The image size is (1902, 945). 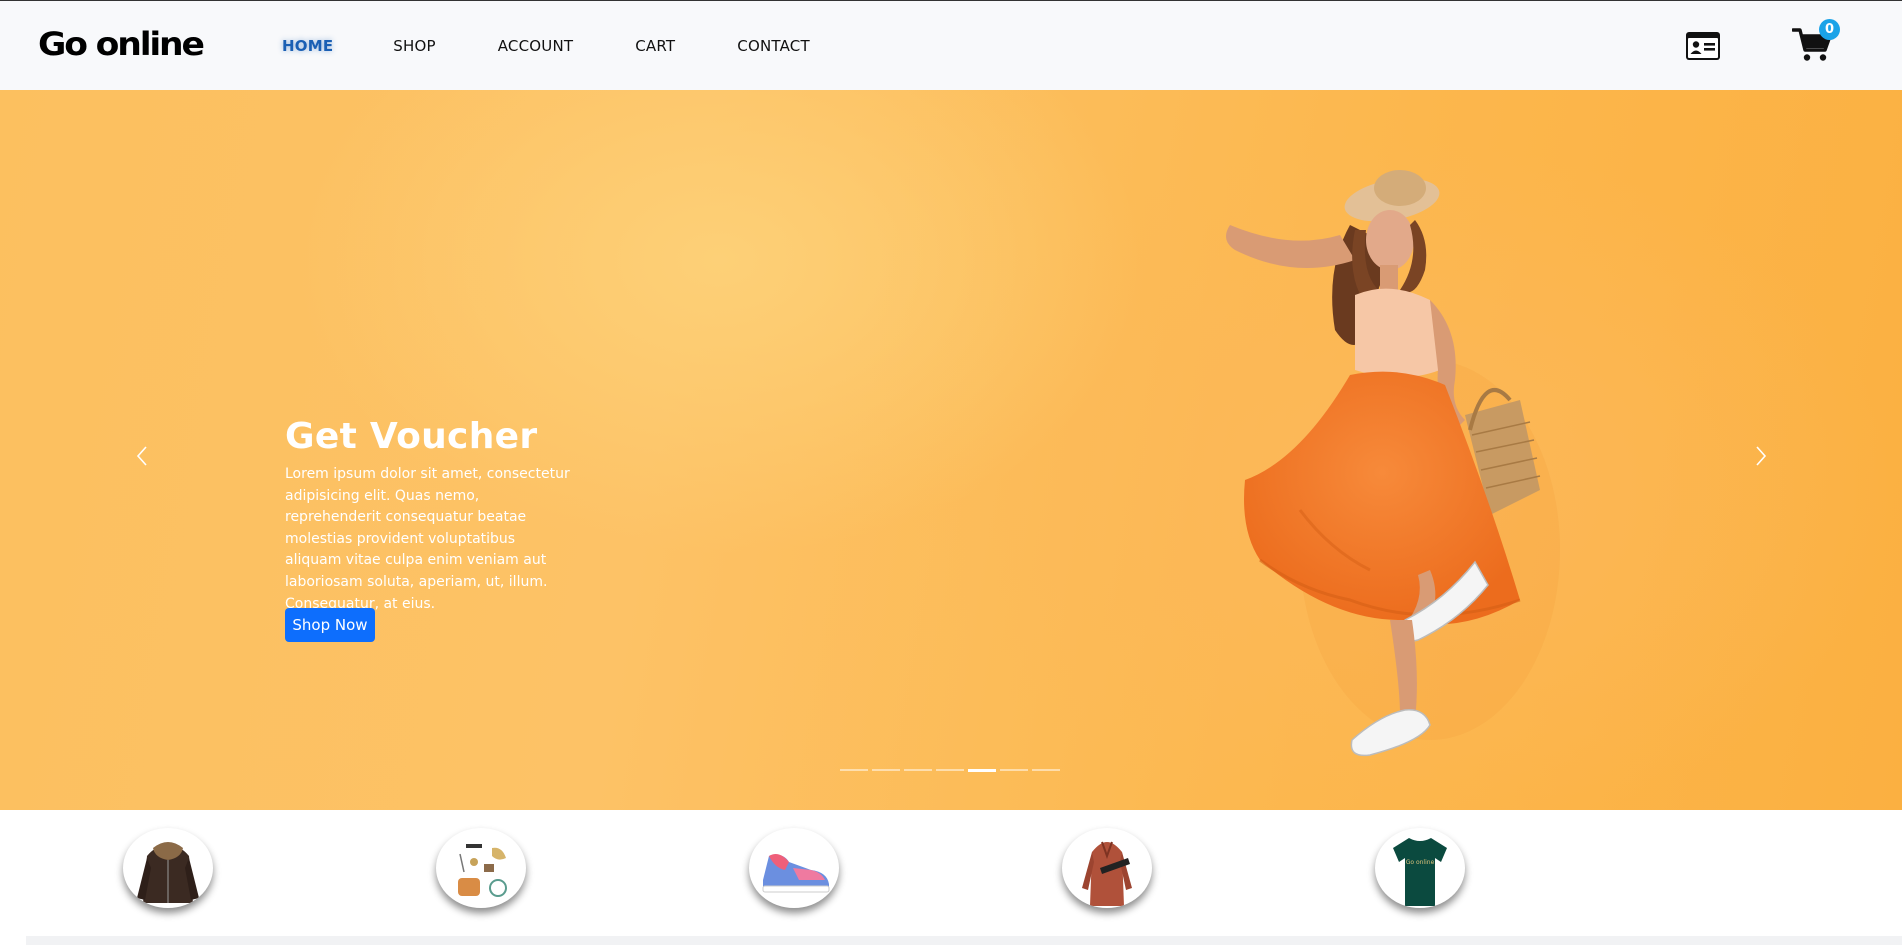 I want to click on category-jacket, so click(x=168, y=868).